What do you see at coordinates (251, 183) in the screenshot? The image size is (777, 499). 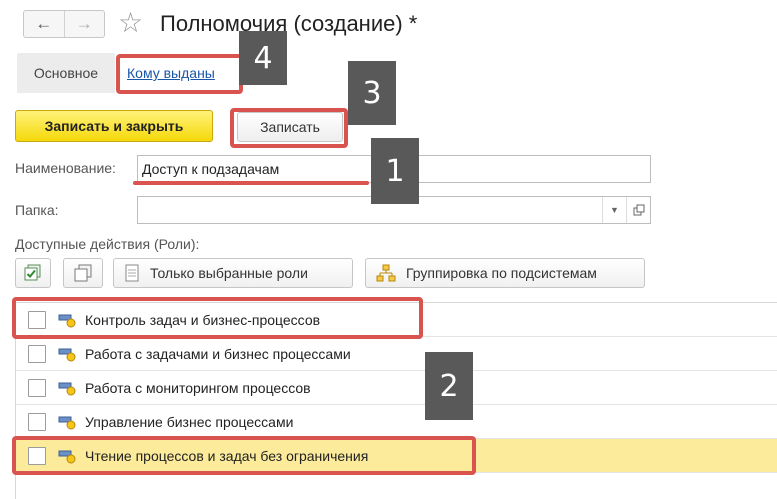 I see `highlight-name-underline` at bounding box center [251, 183].